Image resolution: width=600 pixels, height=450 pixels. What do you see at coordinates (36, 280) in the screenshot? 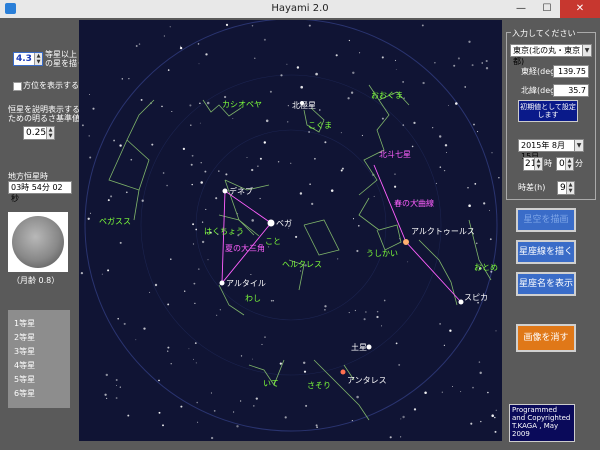
I see `moon-age-label: （月齢 0.8）` at bounding box center [36, 280].